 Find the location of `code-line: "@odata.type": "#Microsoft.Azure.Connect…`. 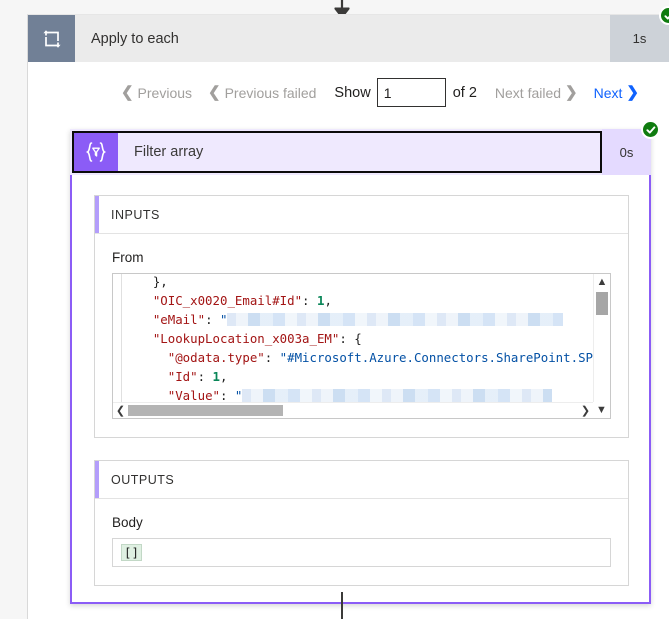

code-line: "@odata.type": "#Microsoft.Azure.Connect… is located at coordinates (358, 357).